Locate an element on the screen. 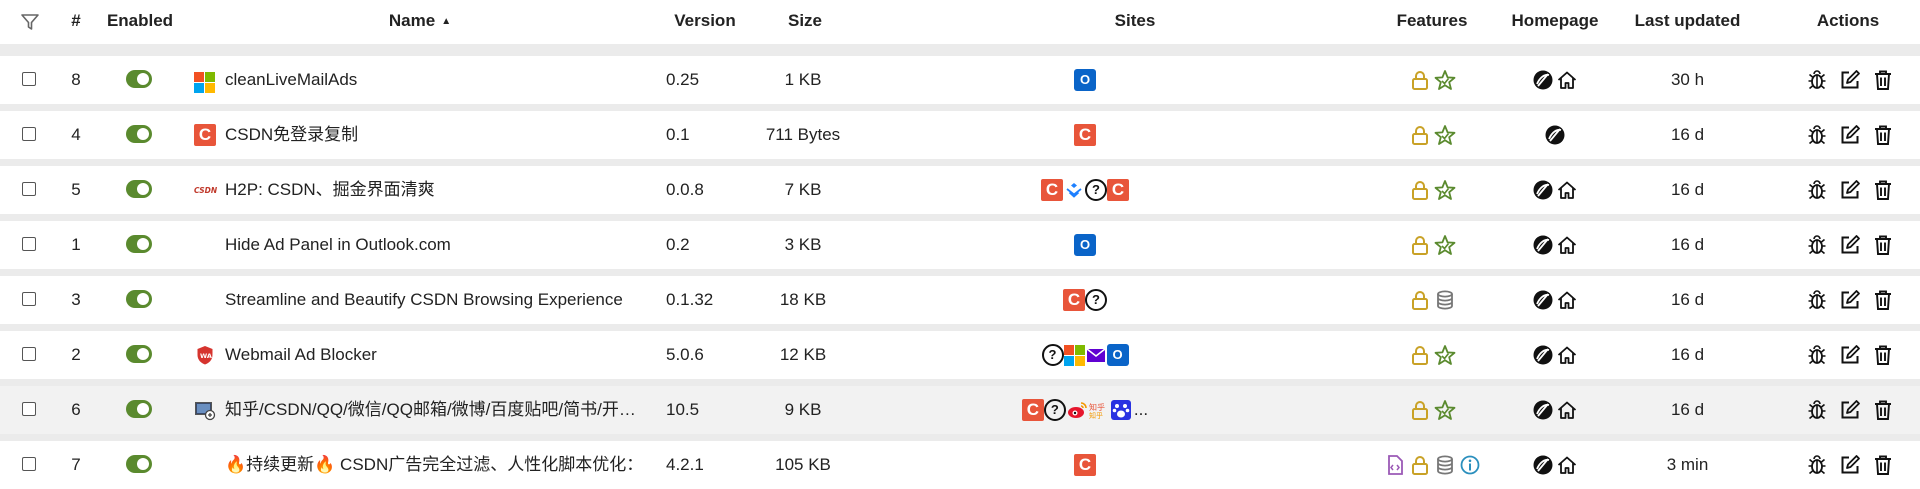 The width and height of the screenshot is (1920, 489). table-row: 5 CSDN H2P: CSDN、掘金界面清爽 0.0.8 7 KB C? C 16 d is located at coordinates (960, 190).